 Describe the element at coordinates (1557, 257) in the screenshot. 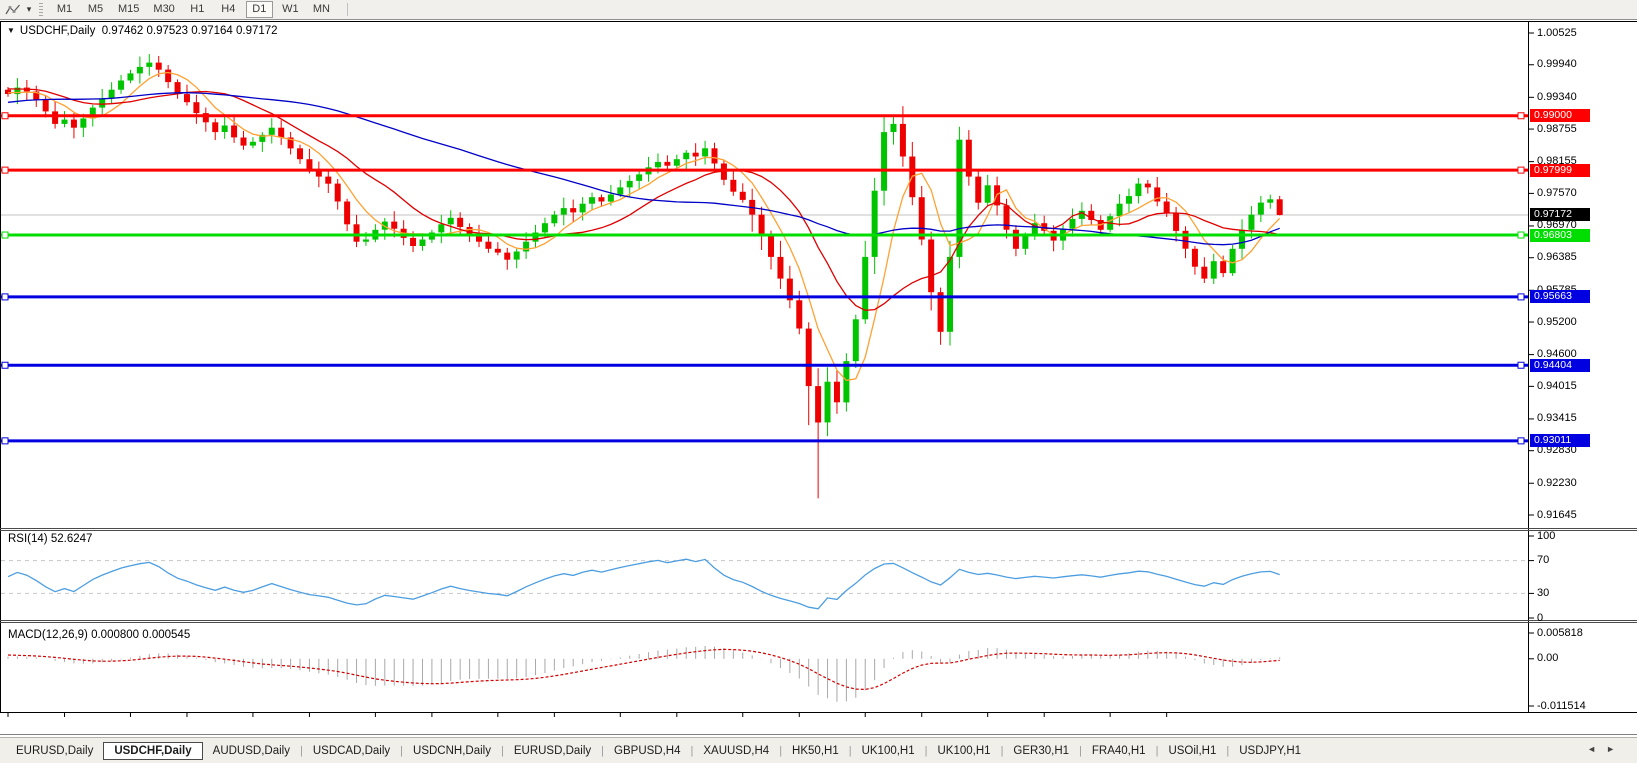

I see `price-axis-label: 0.96385` at that location.